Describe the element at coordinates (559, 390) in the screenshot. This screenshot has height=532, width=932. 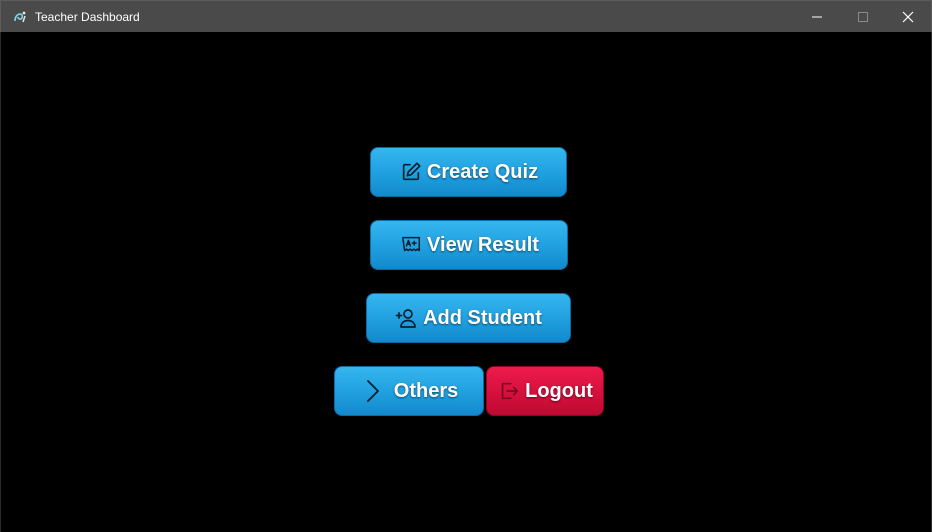
I see `logout-label: Logout` at that location.